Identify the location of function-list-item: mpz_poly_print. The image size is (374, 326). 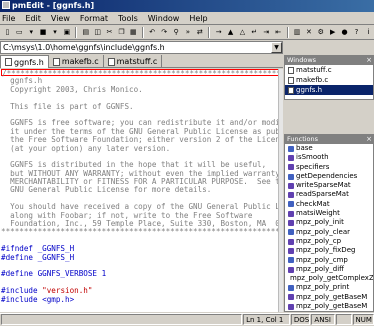
(329, 287).